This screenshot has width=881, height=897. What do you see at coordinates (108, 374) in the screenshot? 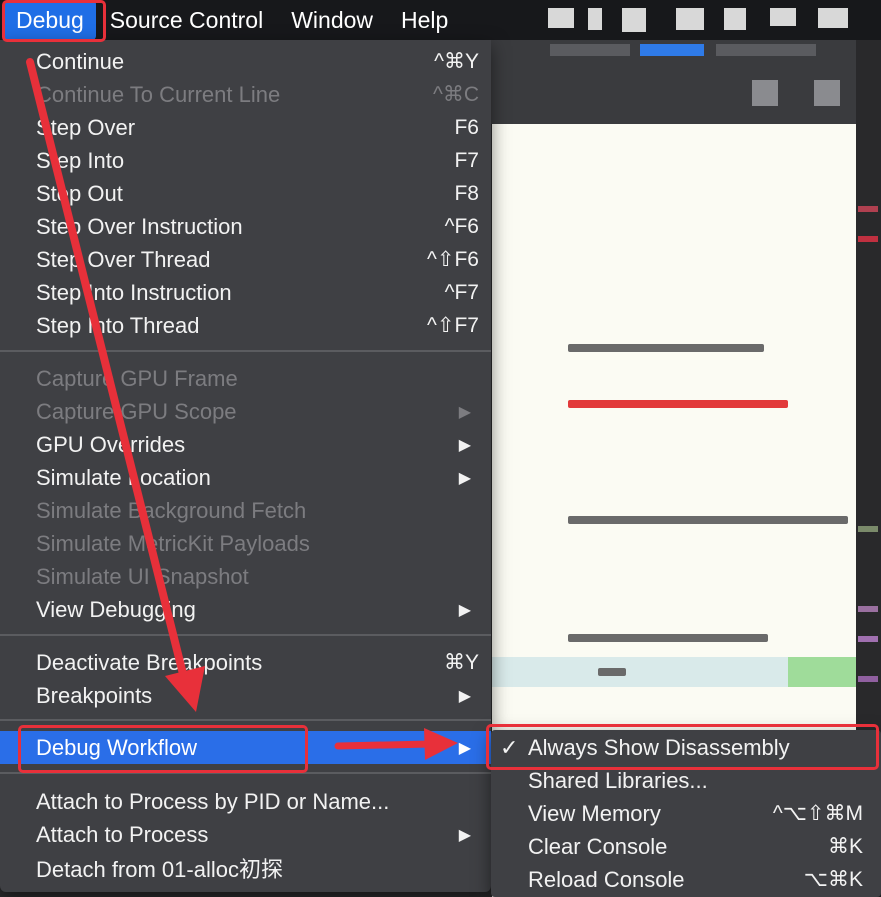
I see `annotation-arrow-down` at bounding box center [108, 374].